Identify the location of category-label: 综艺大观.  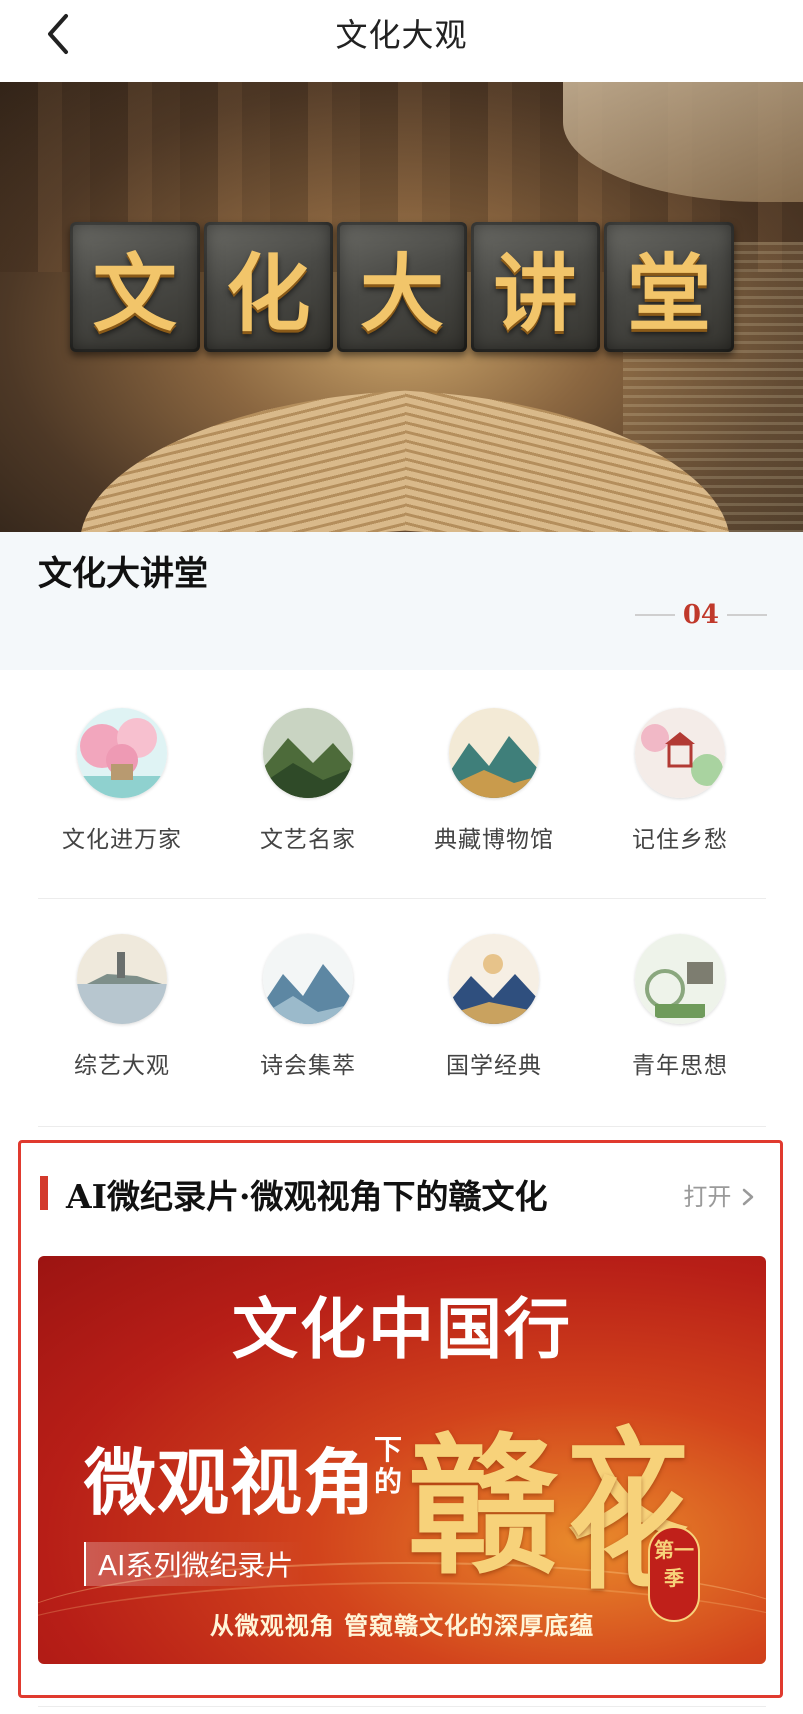
(122, 1066).